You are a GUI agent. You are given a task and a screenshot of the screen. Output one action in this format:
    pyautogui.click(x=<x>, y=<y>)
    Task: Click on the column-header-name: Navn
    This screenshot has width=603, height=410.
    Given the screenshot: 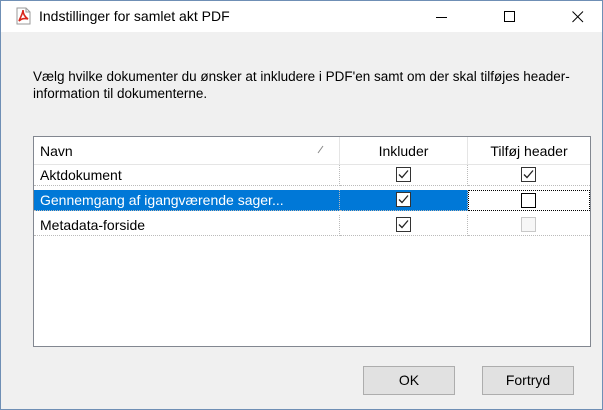 What is the action you would take?
    pyautogui.click(x=187, y=151)
    